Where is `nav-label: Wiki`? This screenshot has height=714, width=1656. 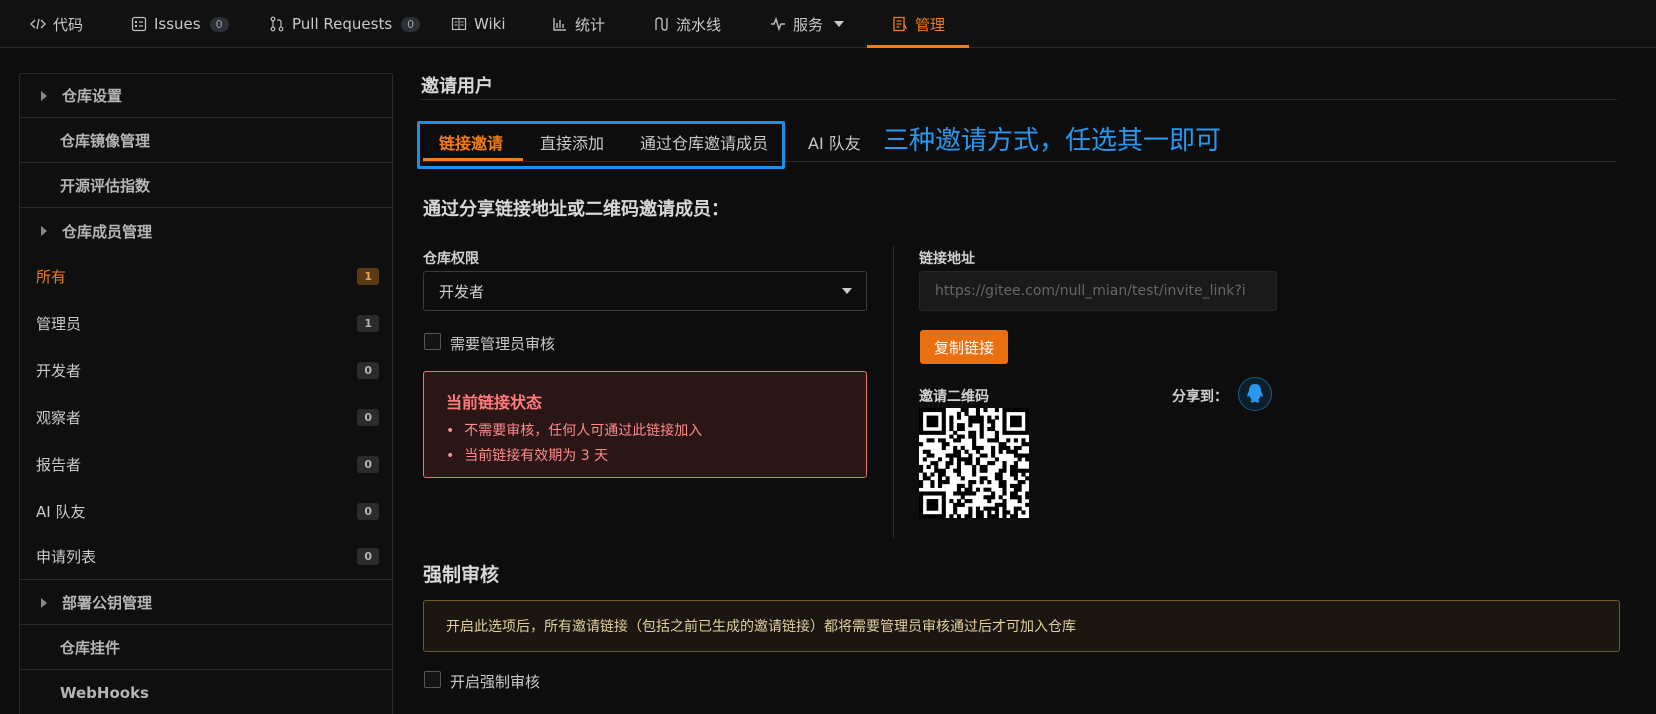 nav-label: Wiki is located at coordinates (490, 24).